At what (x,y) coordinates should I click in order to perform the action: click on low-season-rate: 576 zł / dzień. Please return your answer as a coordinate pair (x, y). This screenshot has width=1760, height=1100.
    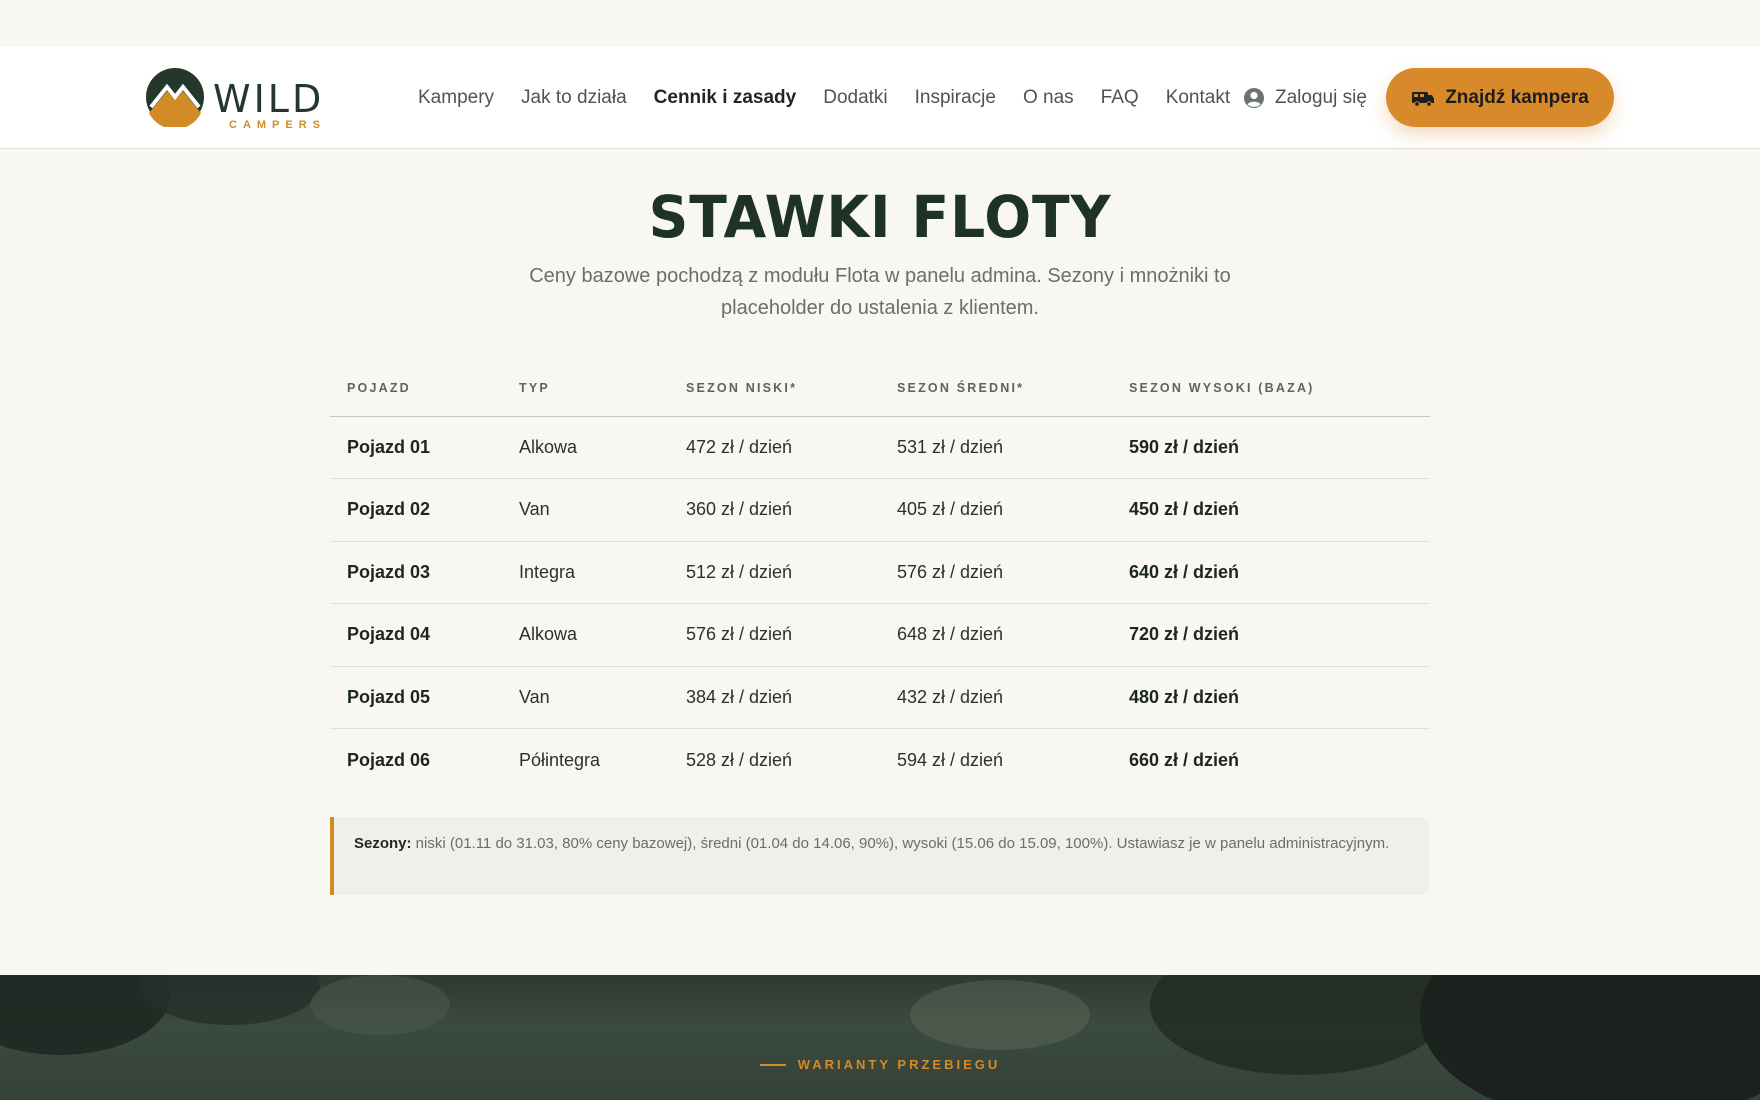
    Looking at the image, I should click on (774, 635).